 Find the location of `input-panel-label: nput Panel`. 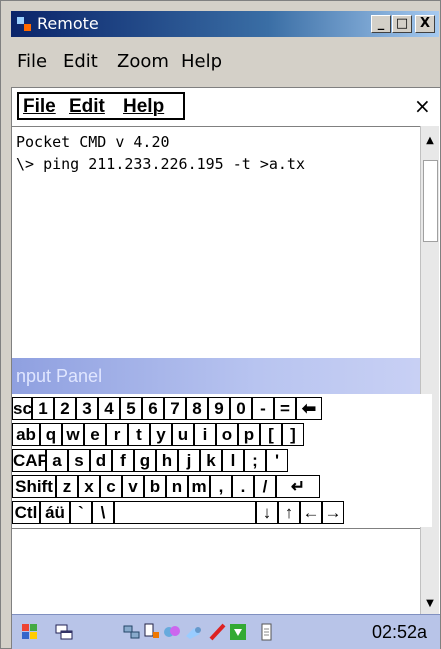

input-panel-label: nput Panel is located at coordinates (59, 376).